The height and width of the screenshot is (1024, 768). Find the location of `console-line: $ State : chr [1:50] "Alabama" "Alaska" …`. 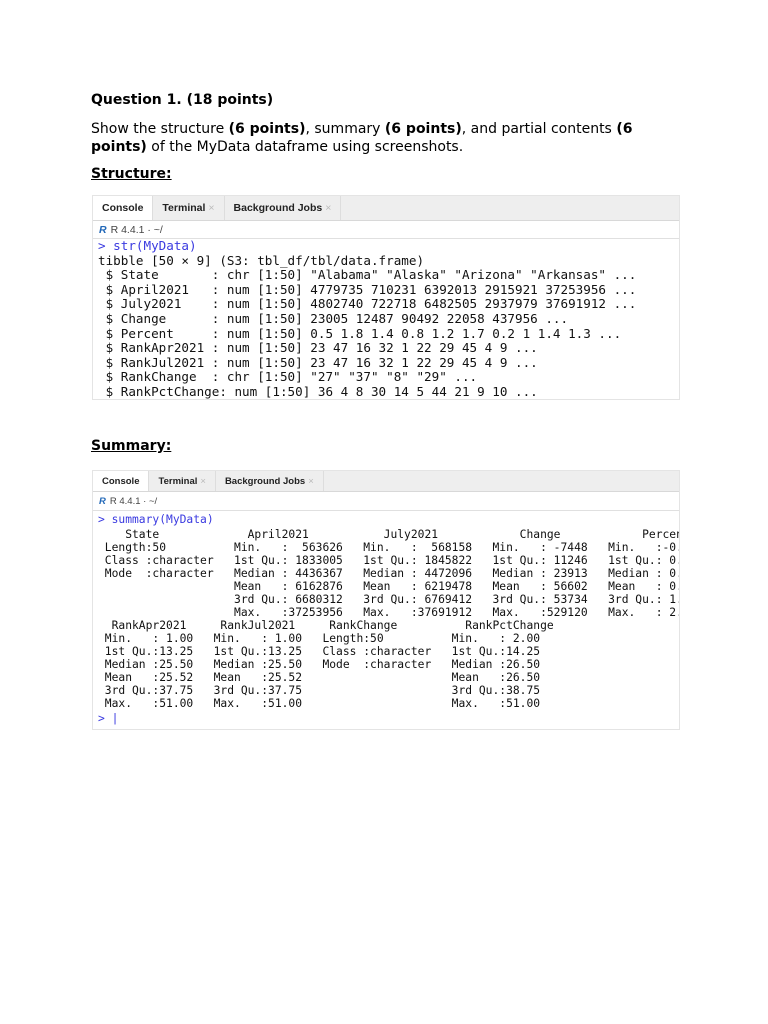

console-line: $ State : chr [1:50] "Alabama" "Alaska" … is located at coordinates (367, 275).